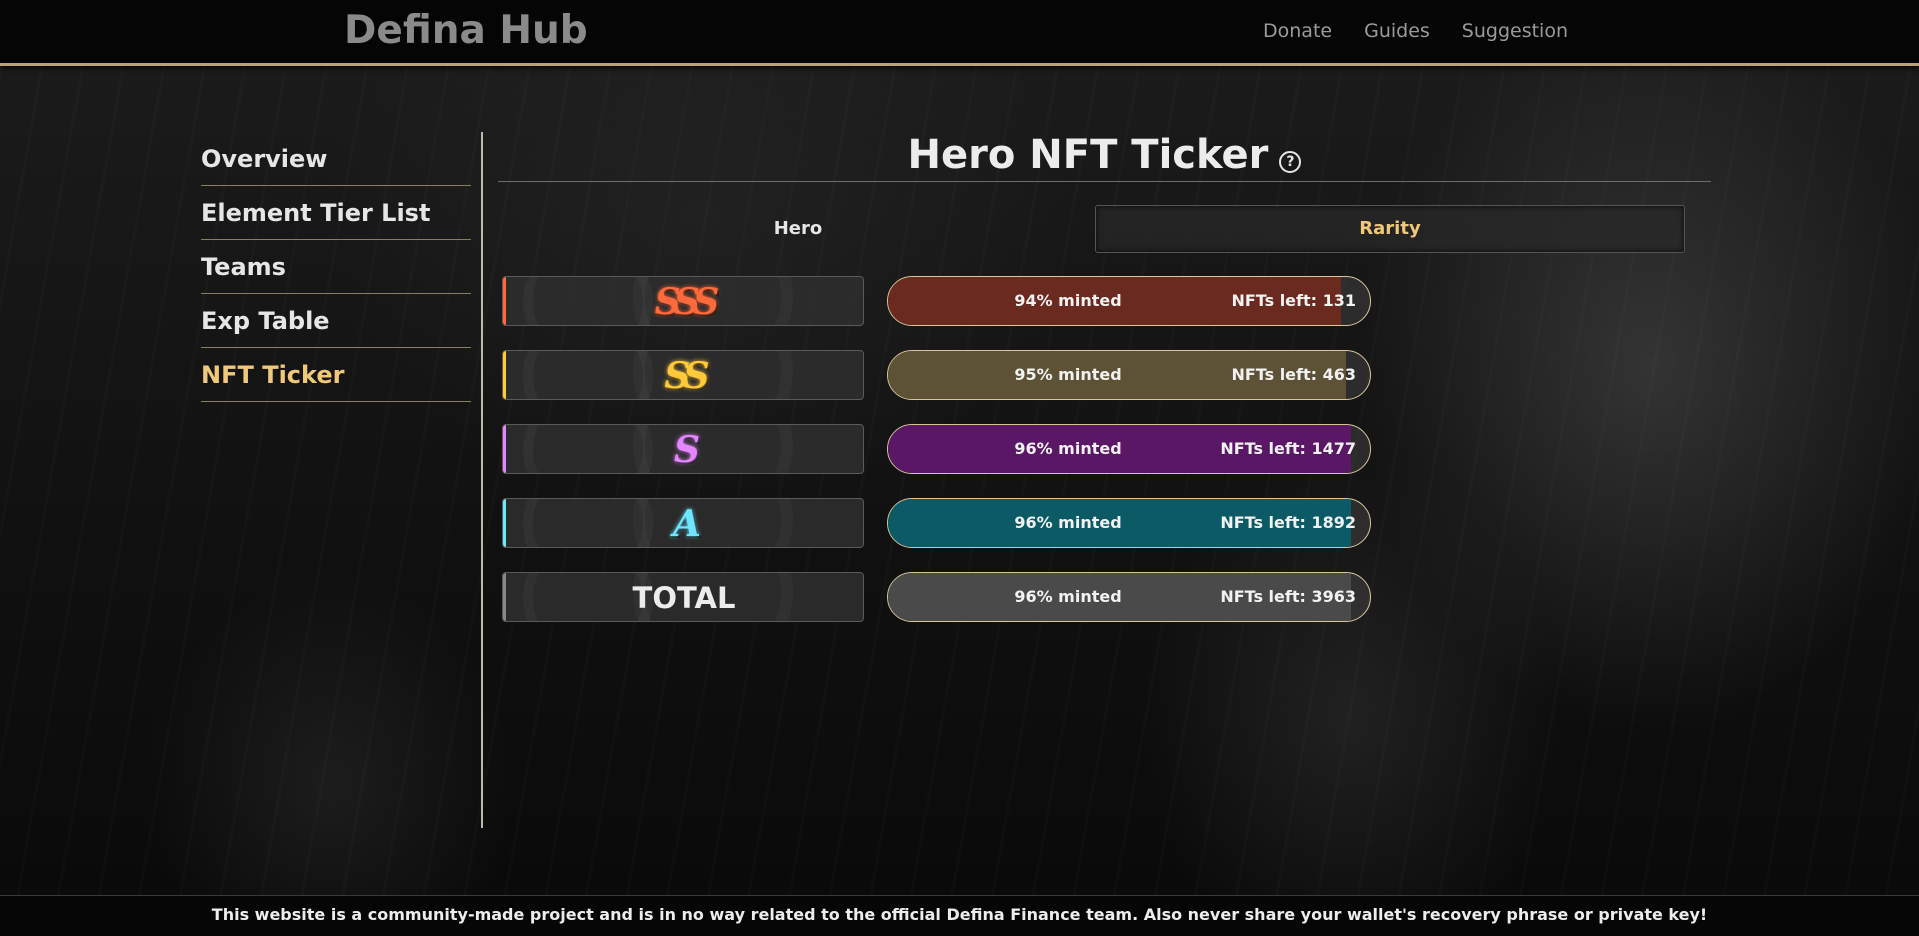  I want to click on hero-rank-cell: TOTAL, so click(683, 597).